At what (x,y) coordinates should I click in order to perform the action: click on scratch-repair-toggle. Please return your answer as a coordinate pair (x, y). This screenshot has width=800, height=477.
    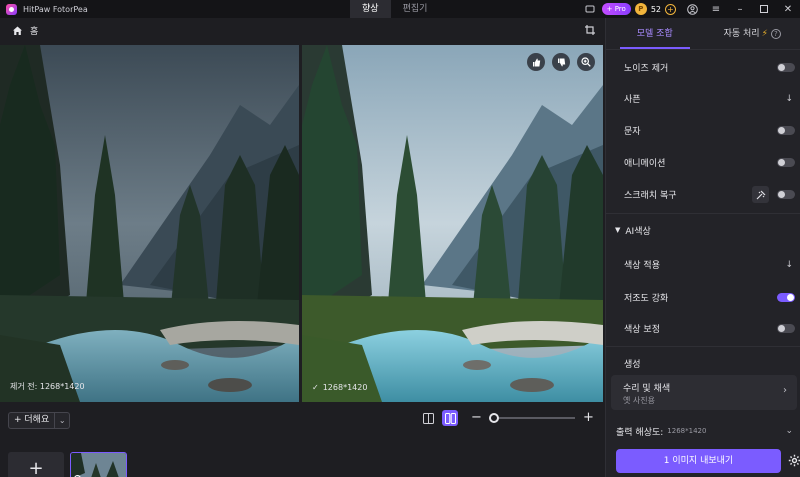
    Looking at the image, I should click on (786, 194).